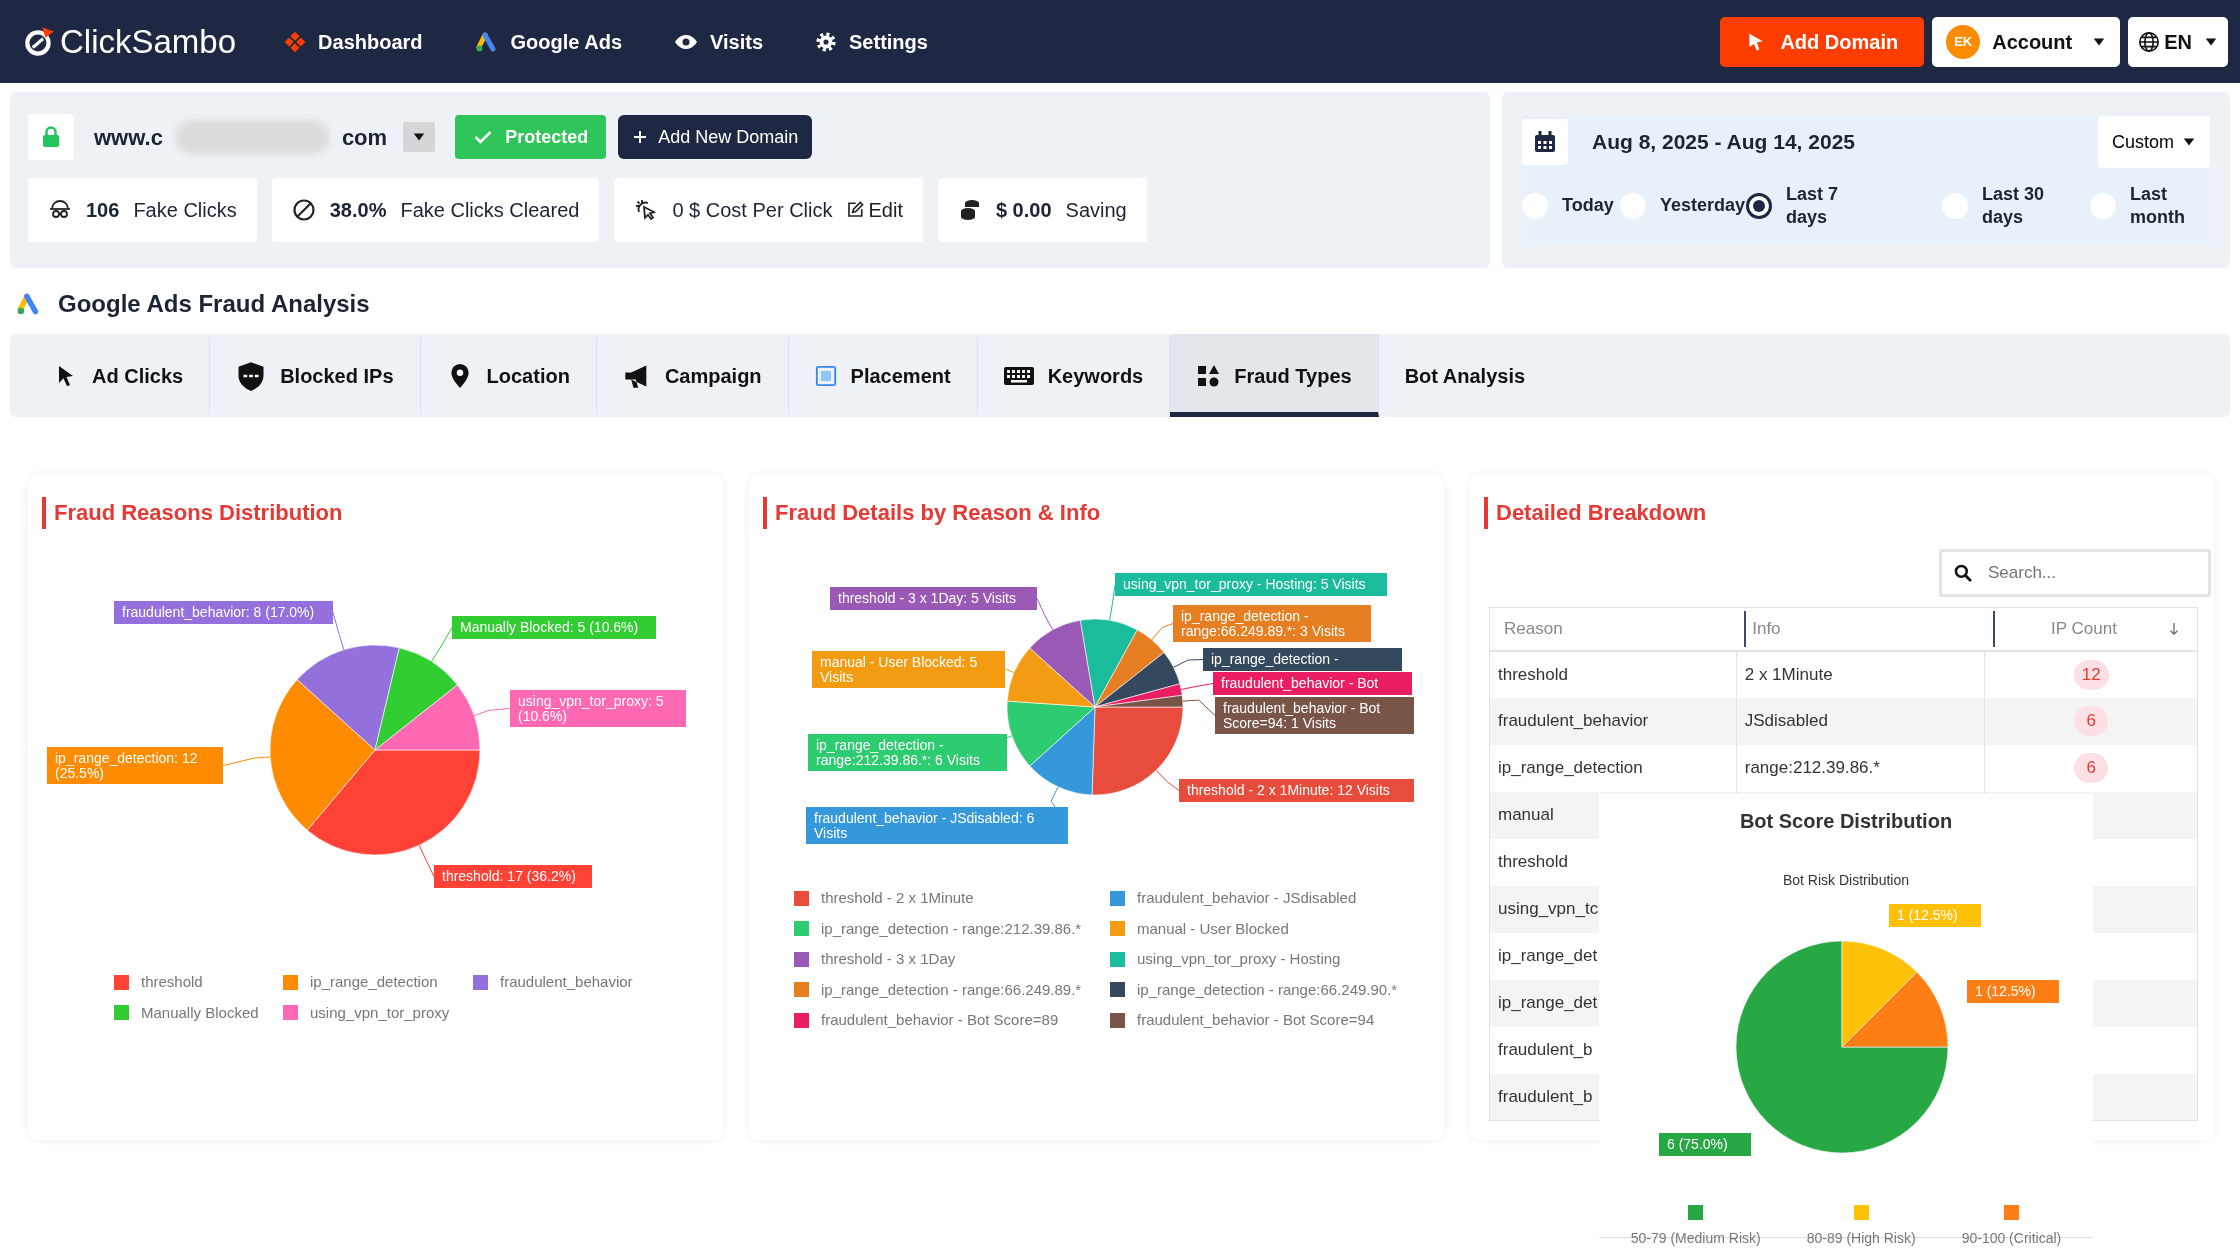  I want to click on legend-label: Manually Blocked, so click(200, 1012).